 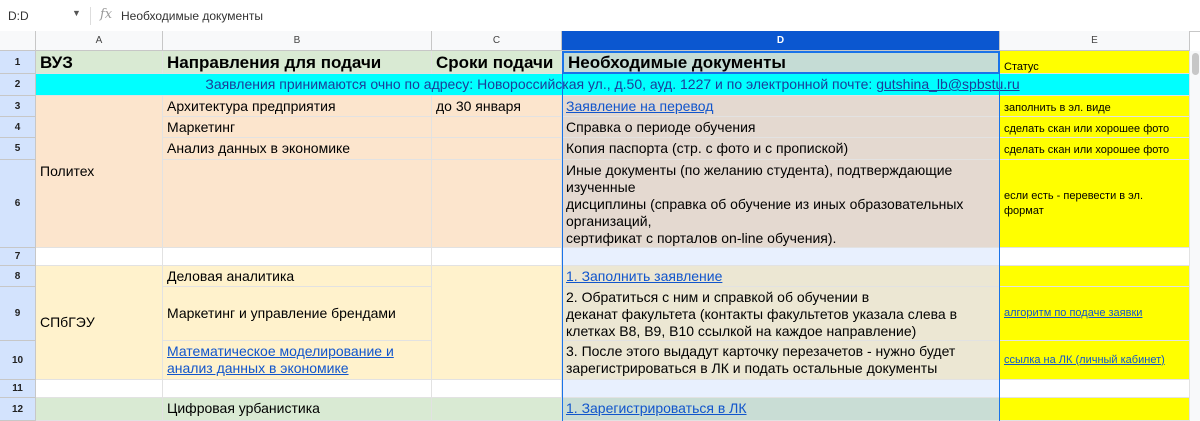 What do you see at coordinates (99, 172) in the screenshot?
I see `cell-a3-merged: Политех` at bounding box center [99, 172].